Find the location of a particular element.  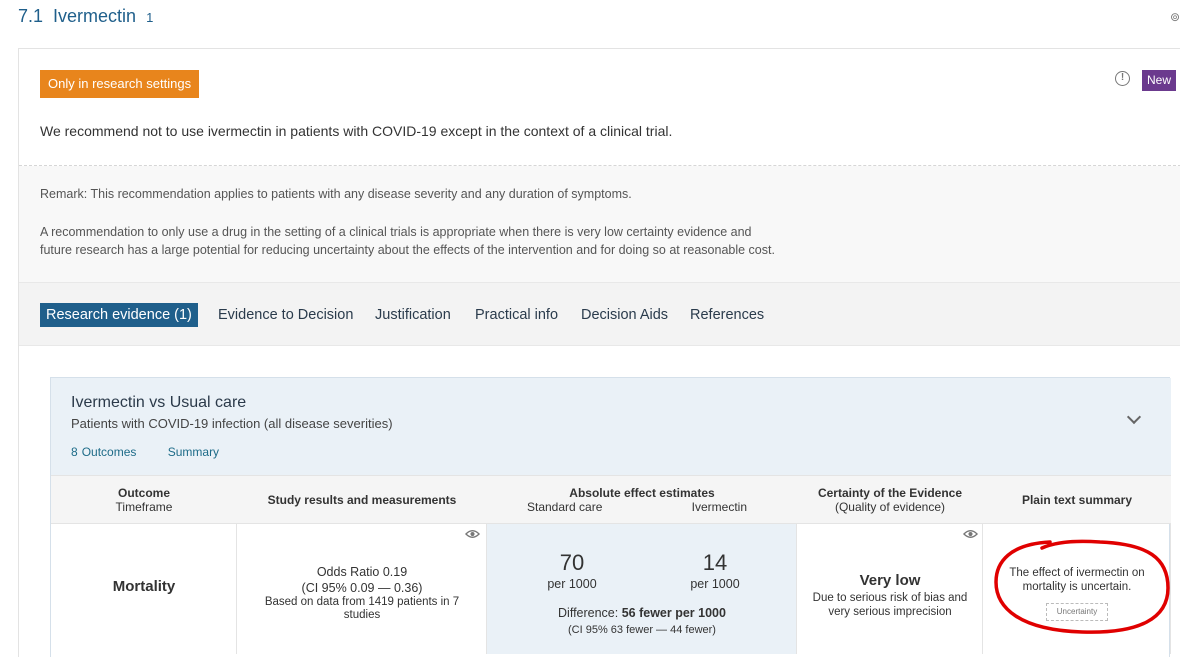

plain-heading: Plain text summary is located at coordinates (1077, 500).